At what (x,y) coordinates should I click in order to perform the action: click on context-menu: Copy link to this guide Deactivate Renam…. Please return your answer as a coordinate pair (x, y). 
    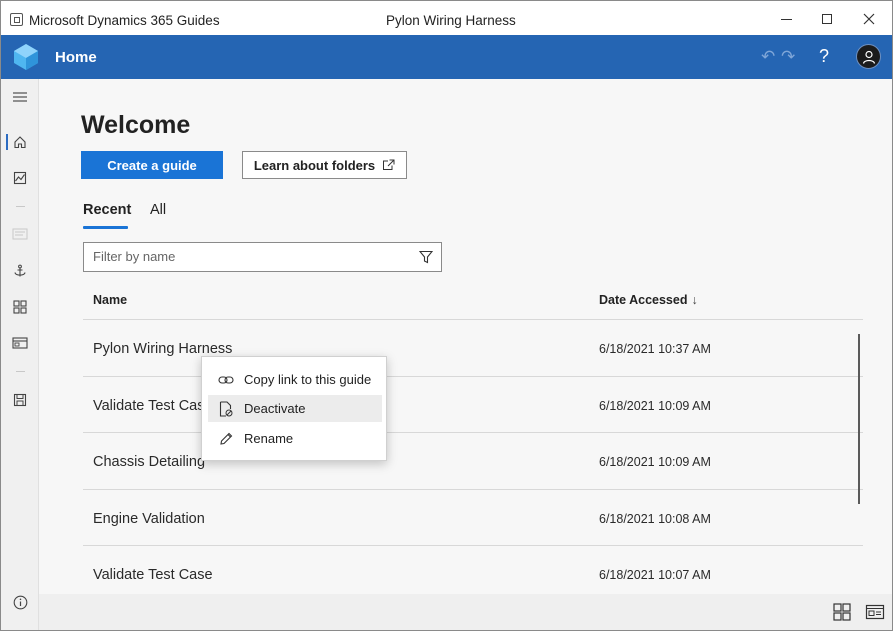
    Looking at the image, I should click on (294, 408).